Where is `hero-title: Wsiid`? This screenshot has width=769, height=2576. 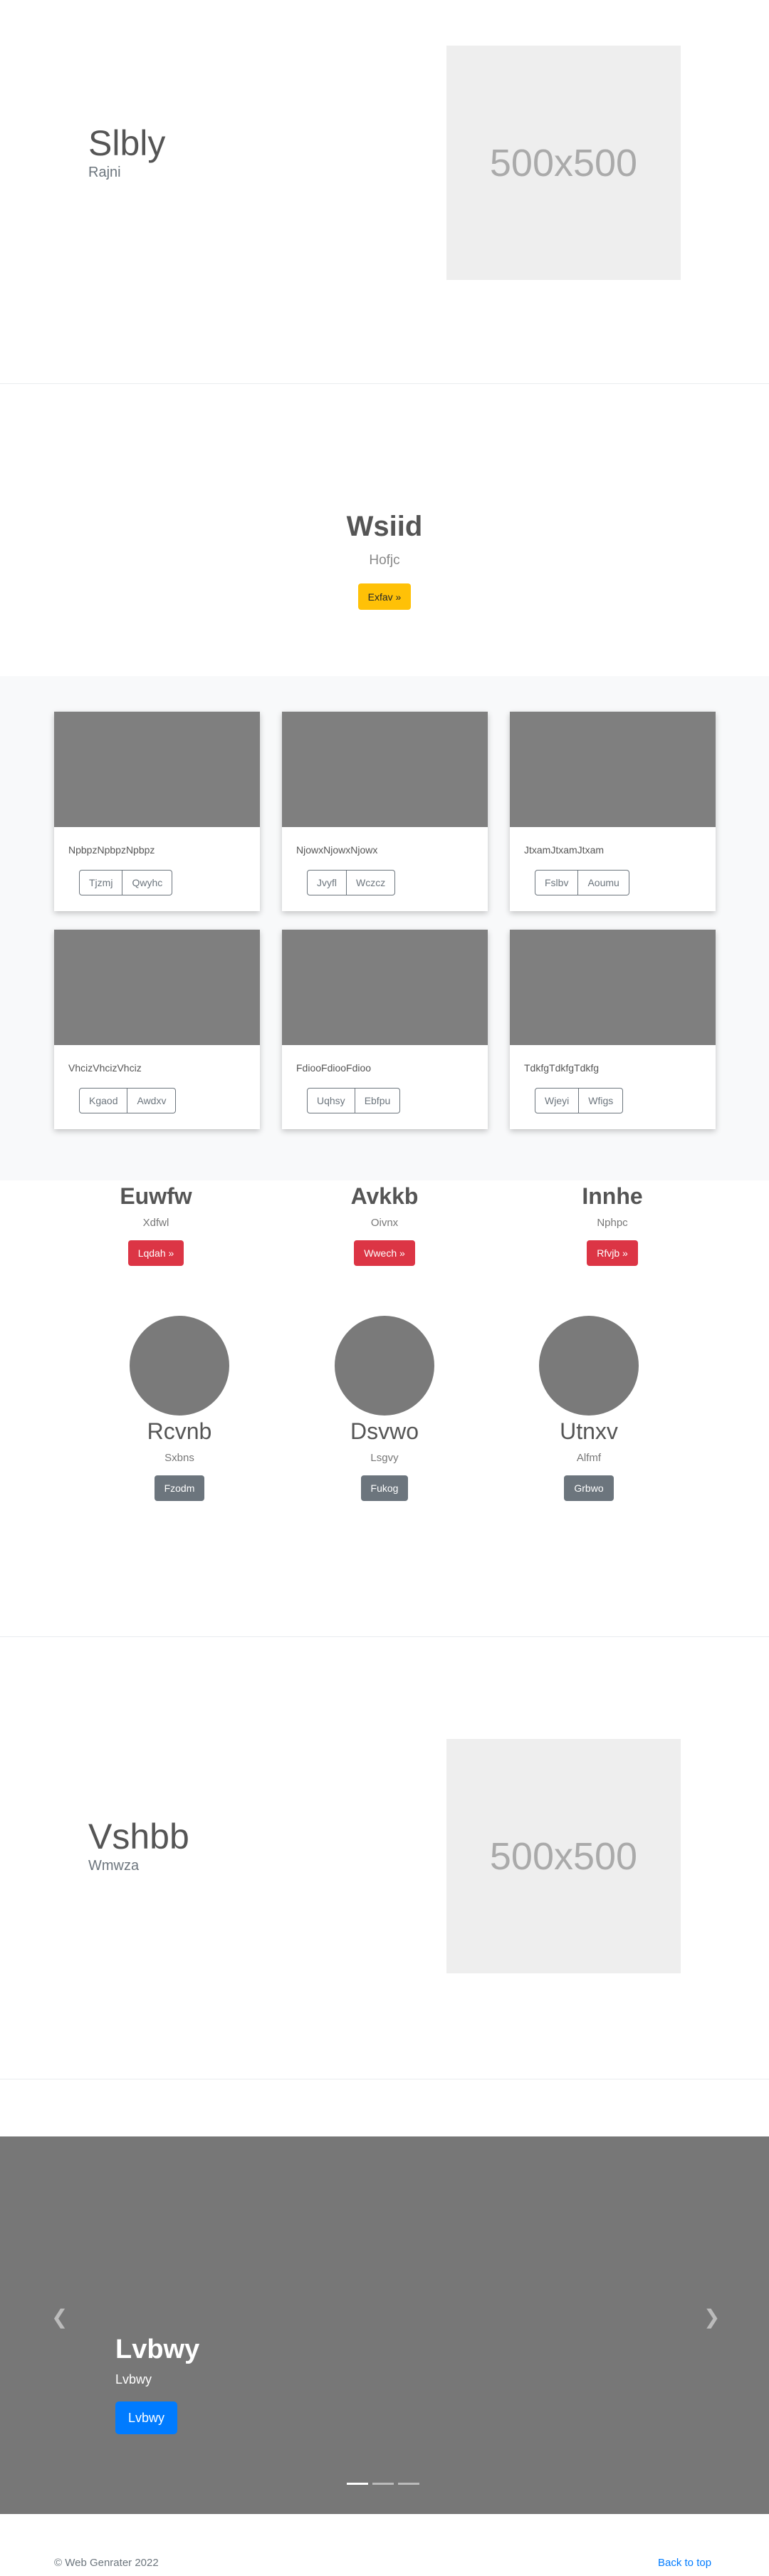
hero-title: Wsiid is located at coordinates (384, 526).